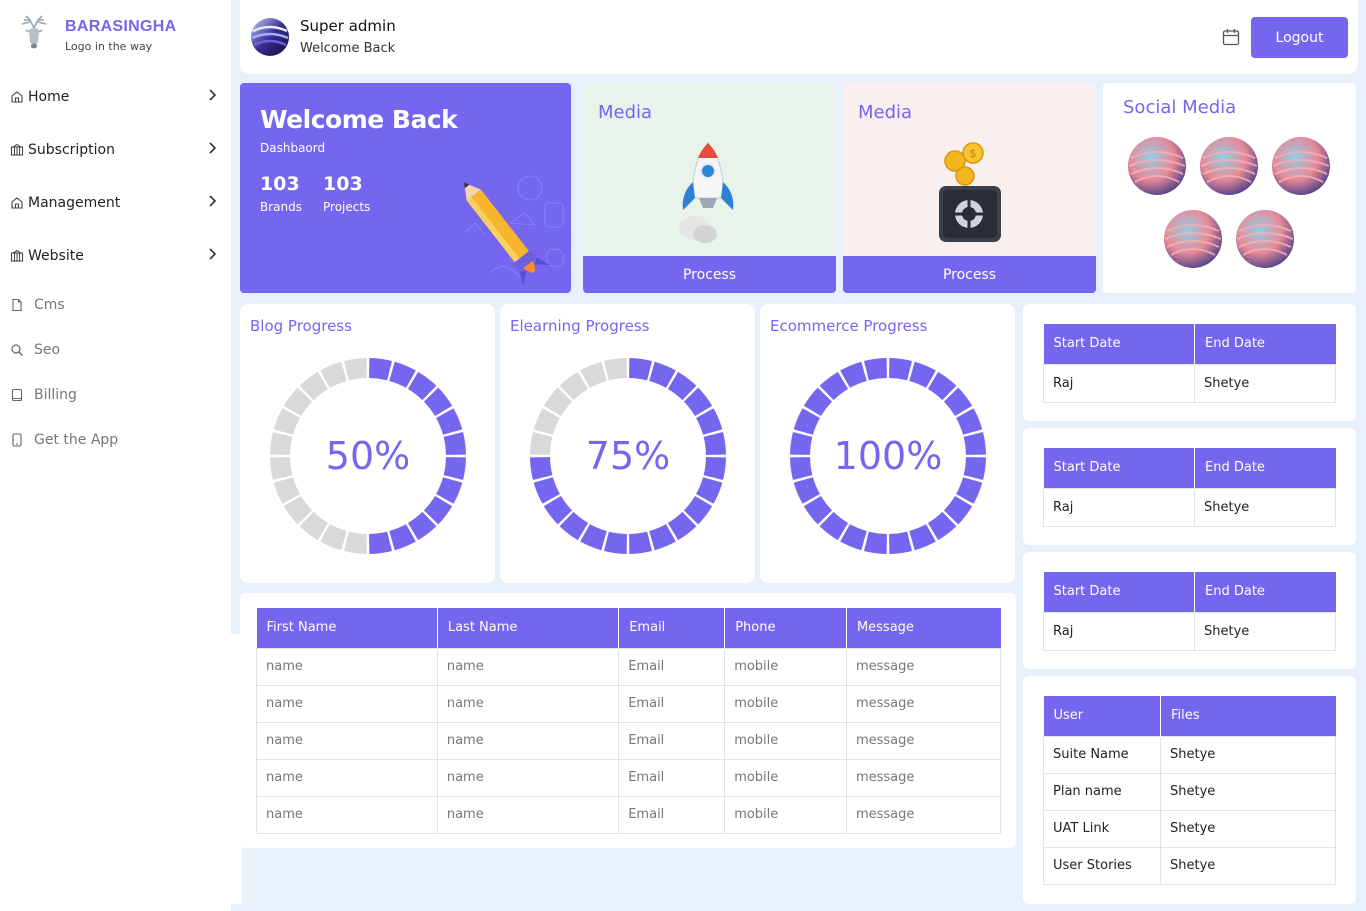 The height and width of the screenshot is (911, 1366). I want to click on media-title: Media, so click(625, 112).